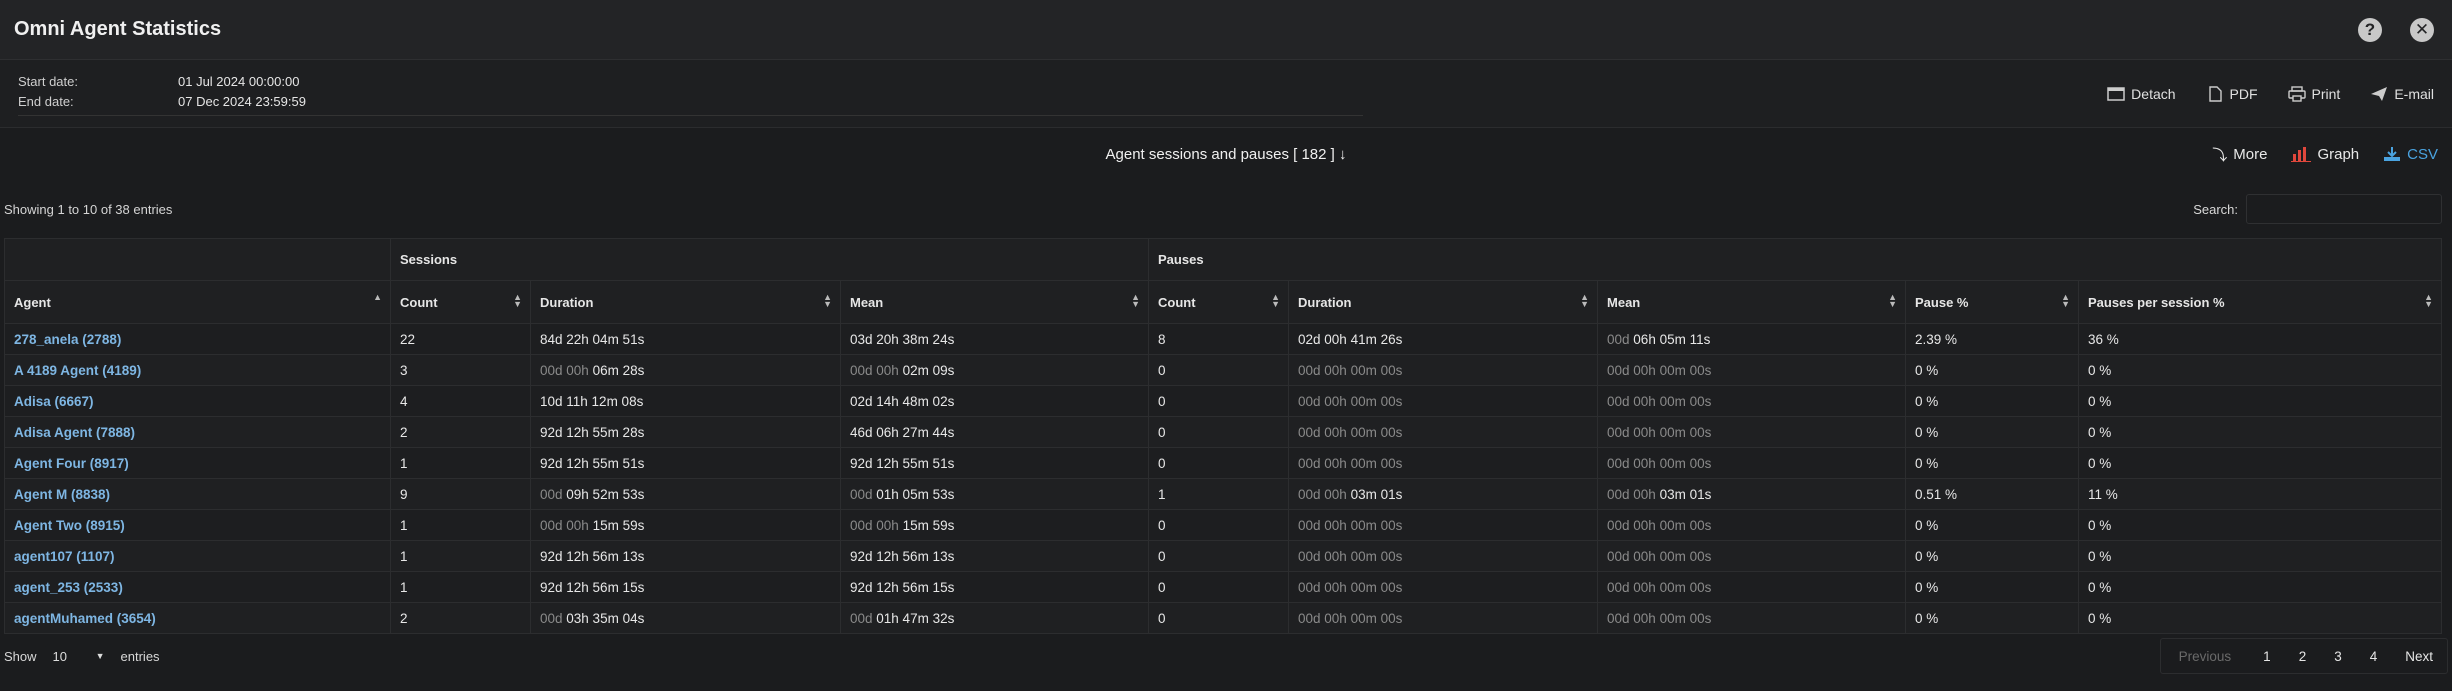 Image resolution: width=2452 pixels, height=691 pixels. I want to click on print-button: Print, so click(2313, 94).